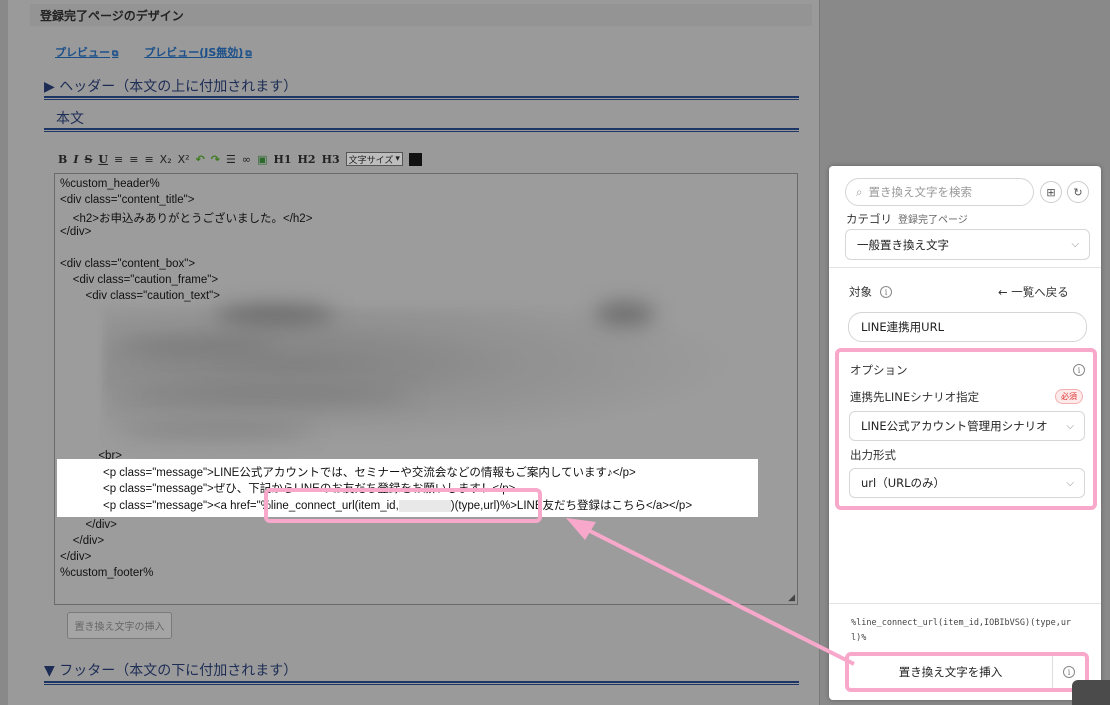  Describe the element at coordinates (859, 191) in the screenshot. I see `search-icon: ⌕` at that location.